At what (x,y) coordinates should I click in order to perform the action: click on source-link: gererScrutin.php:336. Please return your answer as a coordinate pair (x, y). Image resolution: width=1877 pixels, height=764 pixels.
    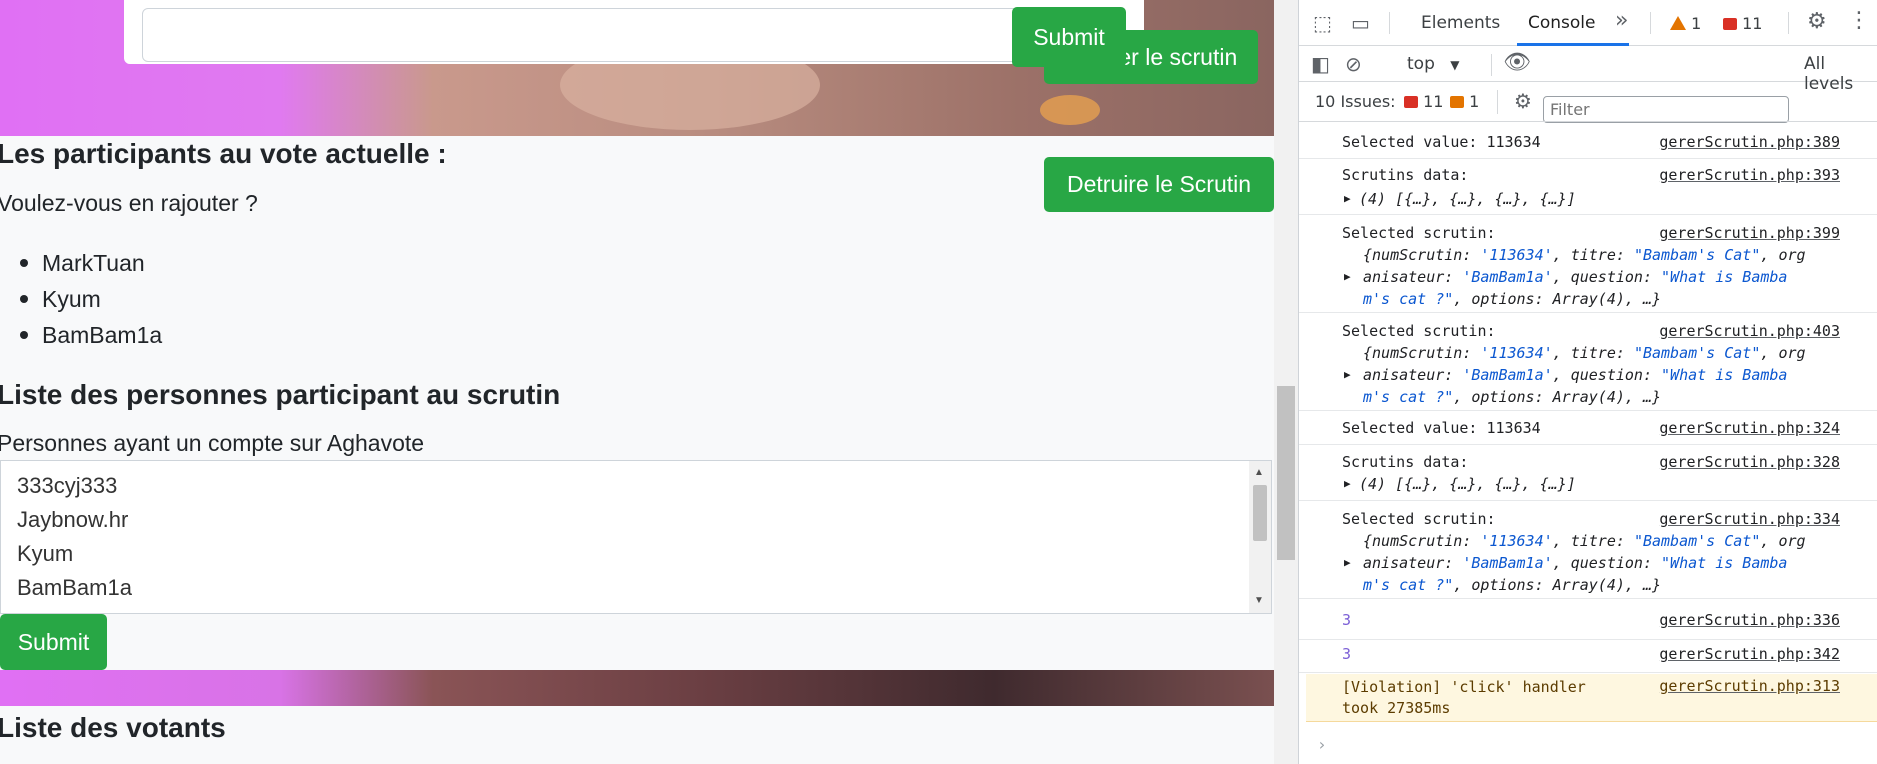
    Looking at the image, I should click on (1749, 620).